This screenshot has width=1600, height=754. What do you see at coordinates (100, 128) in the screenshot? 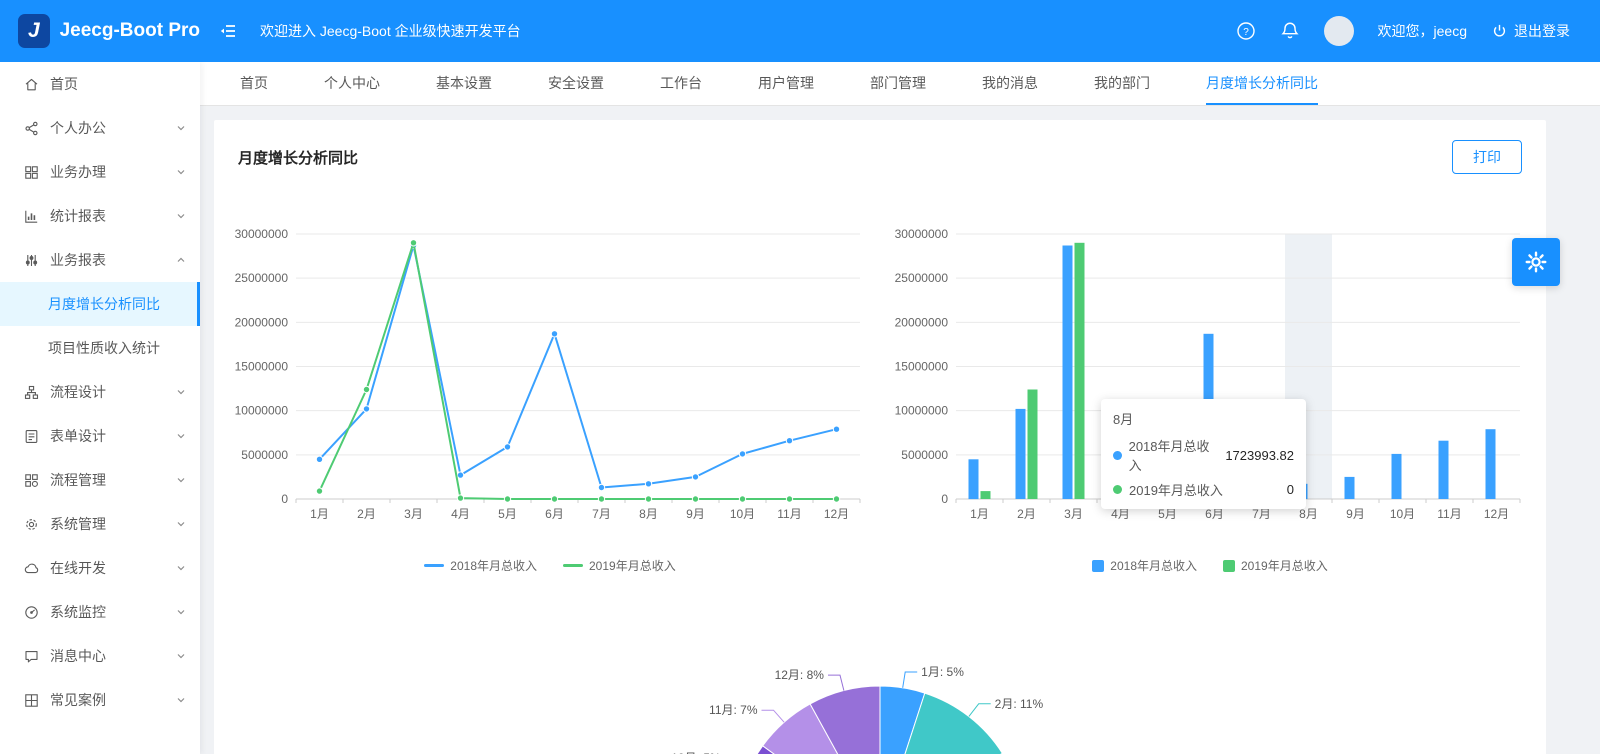
I see `sidebar-item-personal-office: 个人办公` at bounding box center [100, 128].